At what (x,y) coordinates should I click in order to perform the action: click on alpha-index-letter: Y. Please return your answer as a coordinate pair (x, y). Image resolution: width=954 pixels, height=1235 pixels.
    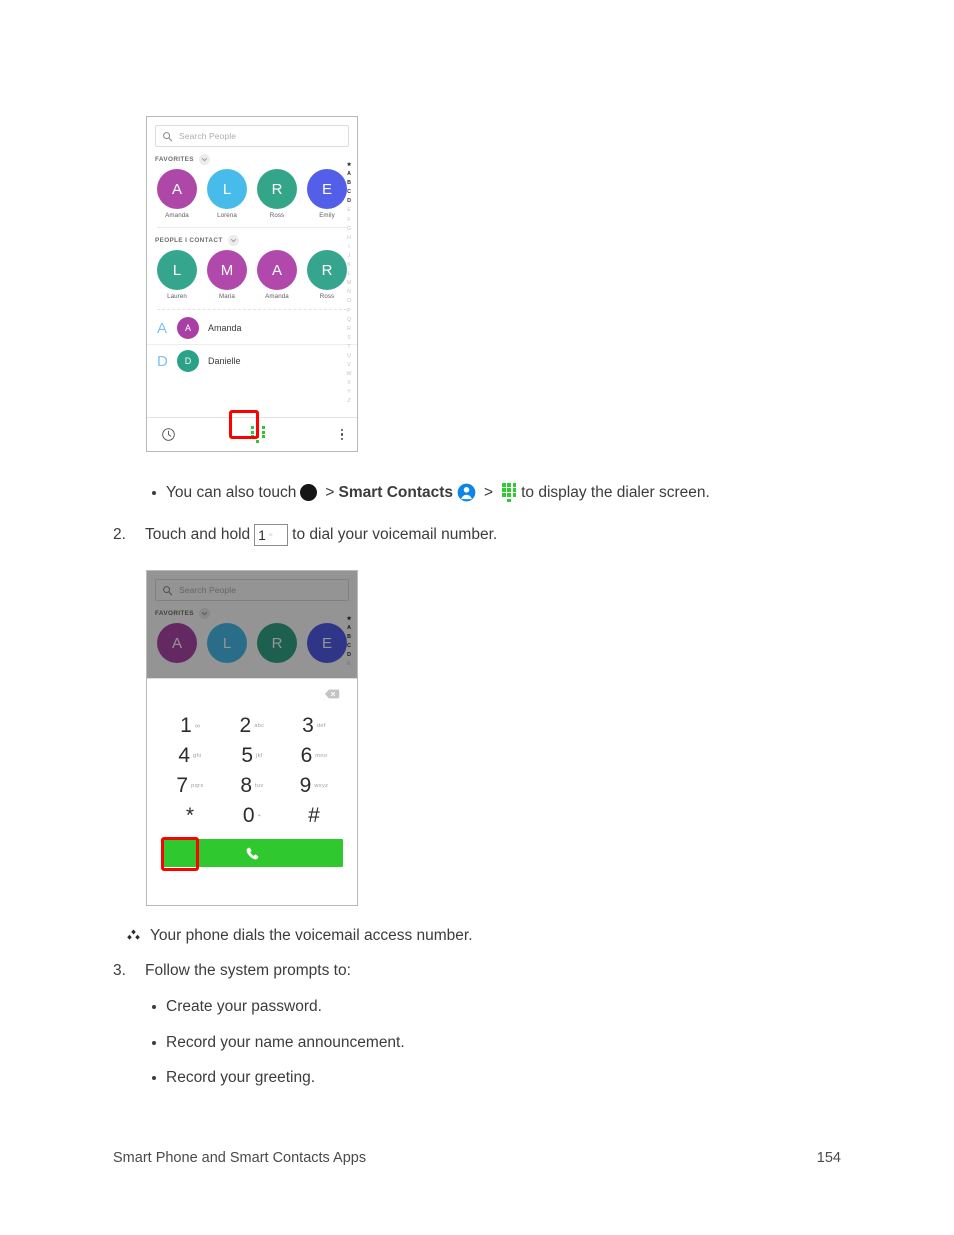
    Looking at the image, I should click on (349, 392).